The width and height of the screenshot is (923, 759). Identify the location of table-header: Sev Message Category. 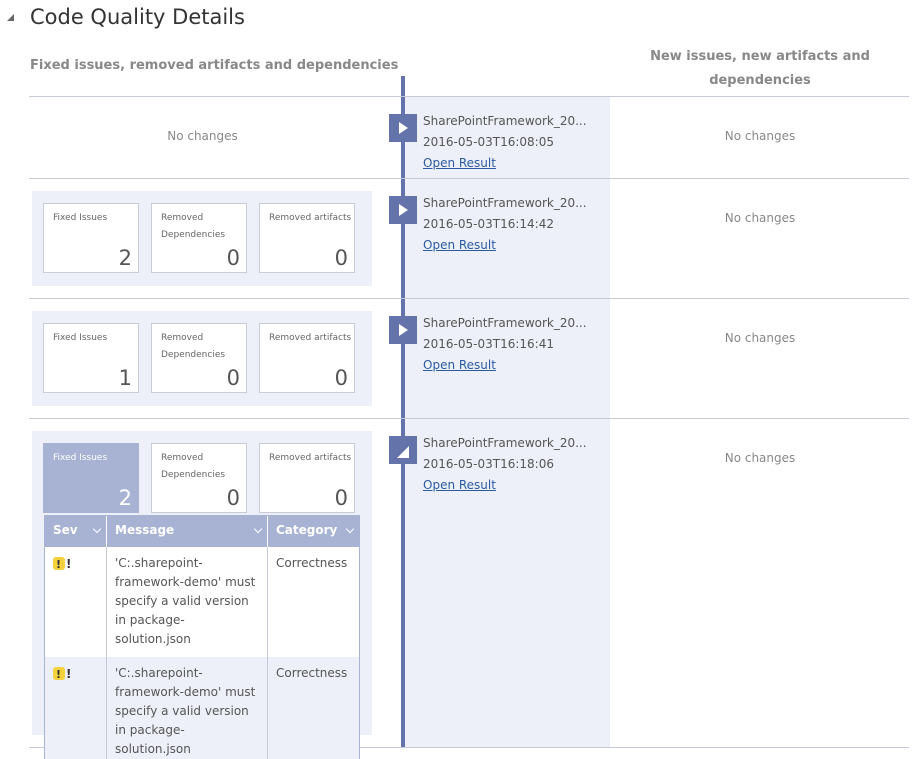
(202, 531).